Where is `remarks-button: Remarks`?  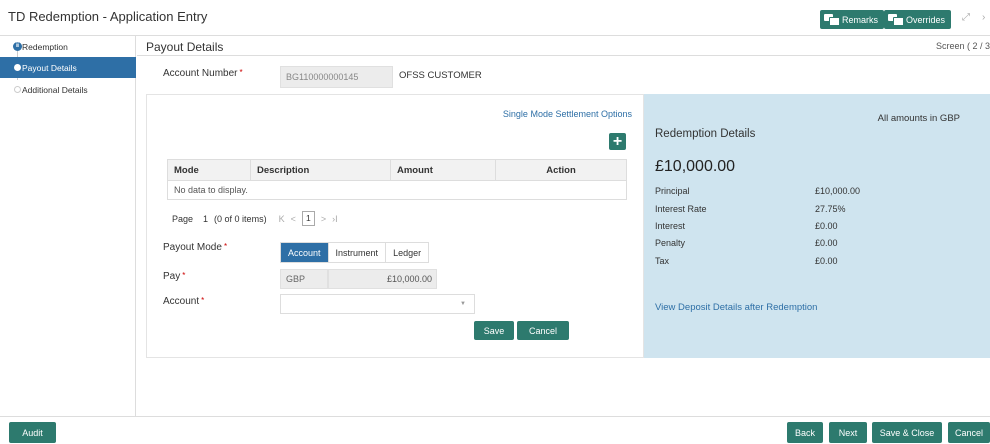
remarks-button: Remarks is located at coordinates (852, 19).